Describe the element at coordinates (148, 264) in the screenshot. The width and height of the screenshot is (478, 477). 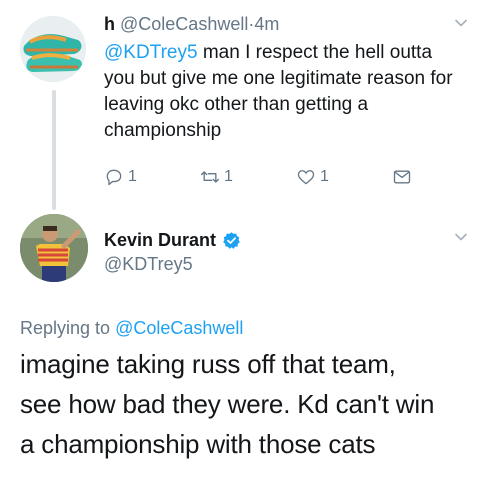
I see `tweet2-author-handle: @KDTrey5` at that location.